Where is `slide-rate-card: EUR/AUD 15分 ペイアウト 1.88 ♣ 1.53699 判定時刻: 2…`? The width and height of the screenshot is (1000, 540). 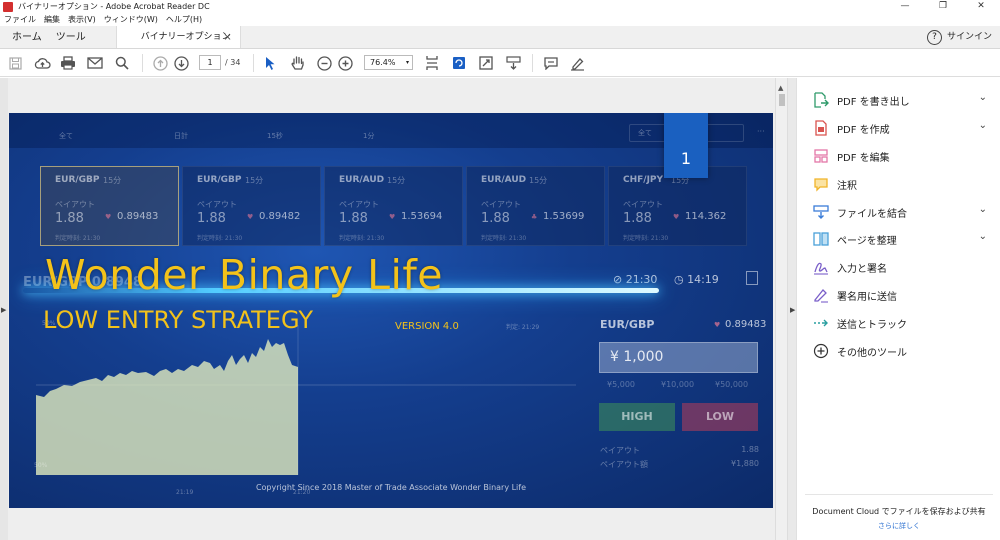
slide-rate-card: EUR/AUD 15分 ペイアウト 1.88 ♣ 1.53699 判定時刻: 2… is located at coordinates (535, 206).